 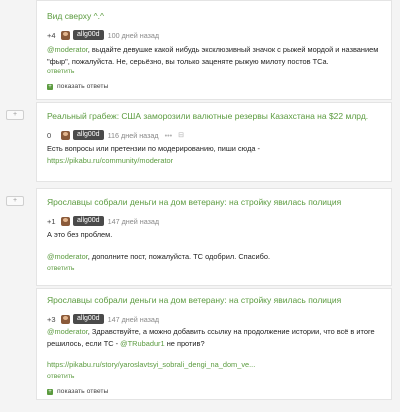 I want to click on comment-meta: +4 allg00d 100 дней назад, so click(x=103, y=35).